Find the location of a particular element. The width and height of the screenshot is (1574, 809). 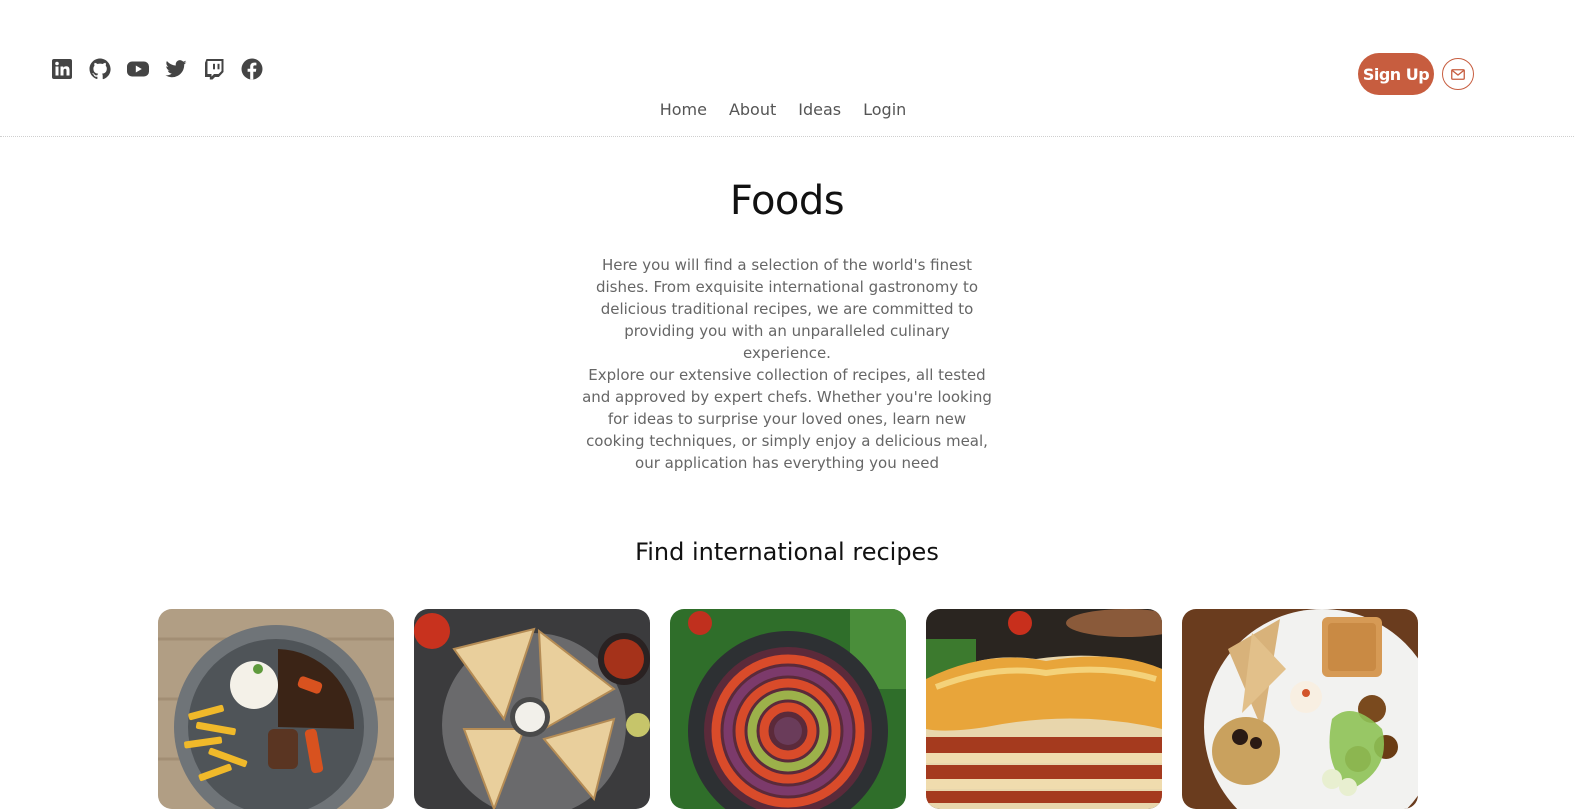

mail-button is located at coordinates (1458, 74).